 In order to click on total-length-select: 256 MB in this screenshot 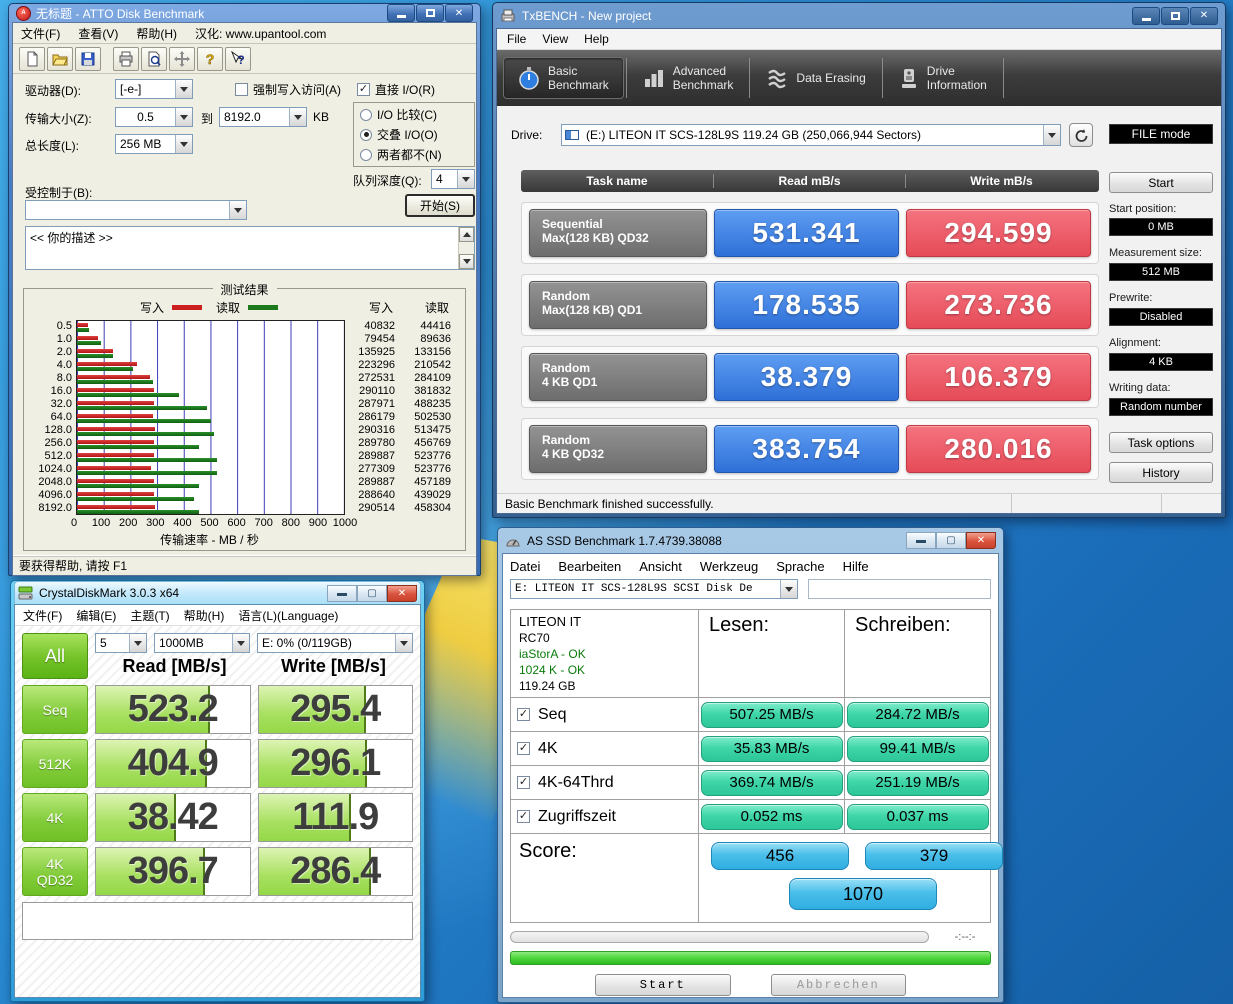, I will do `click(154, 144)`.